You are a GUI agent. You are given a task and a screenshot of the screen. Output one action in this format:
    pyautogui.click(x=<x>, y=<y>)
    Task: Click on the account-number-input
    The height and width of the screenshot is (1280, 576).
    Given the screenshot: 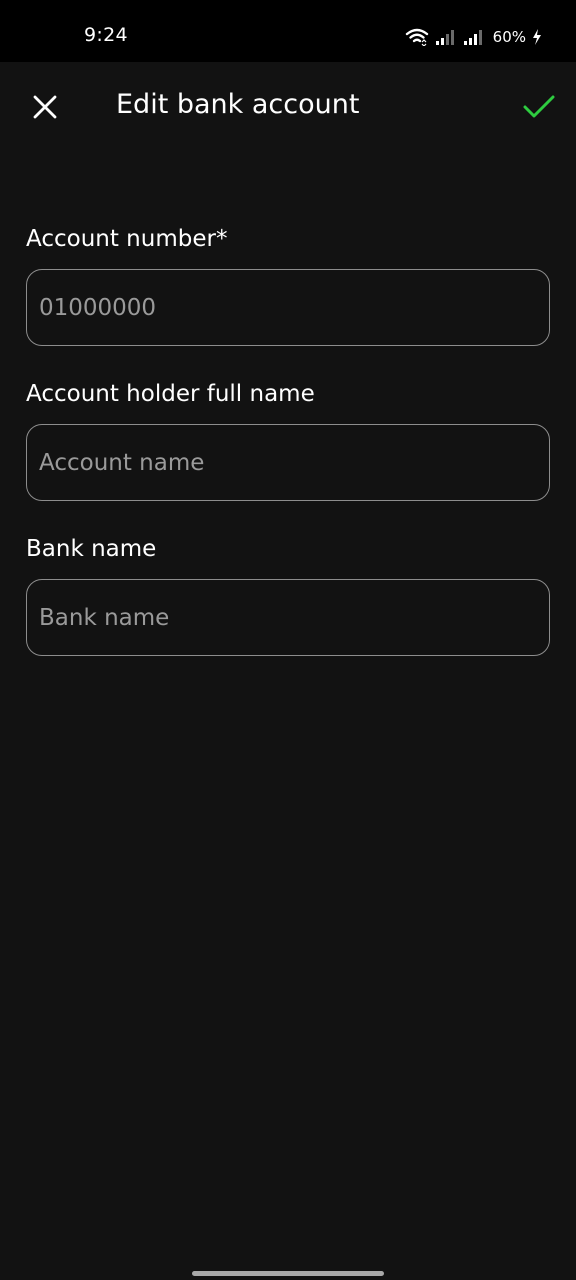 What is the action you would take?
    pyautogui.click(x=288, y=307)
    